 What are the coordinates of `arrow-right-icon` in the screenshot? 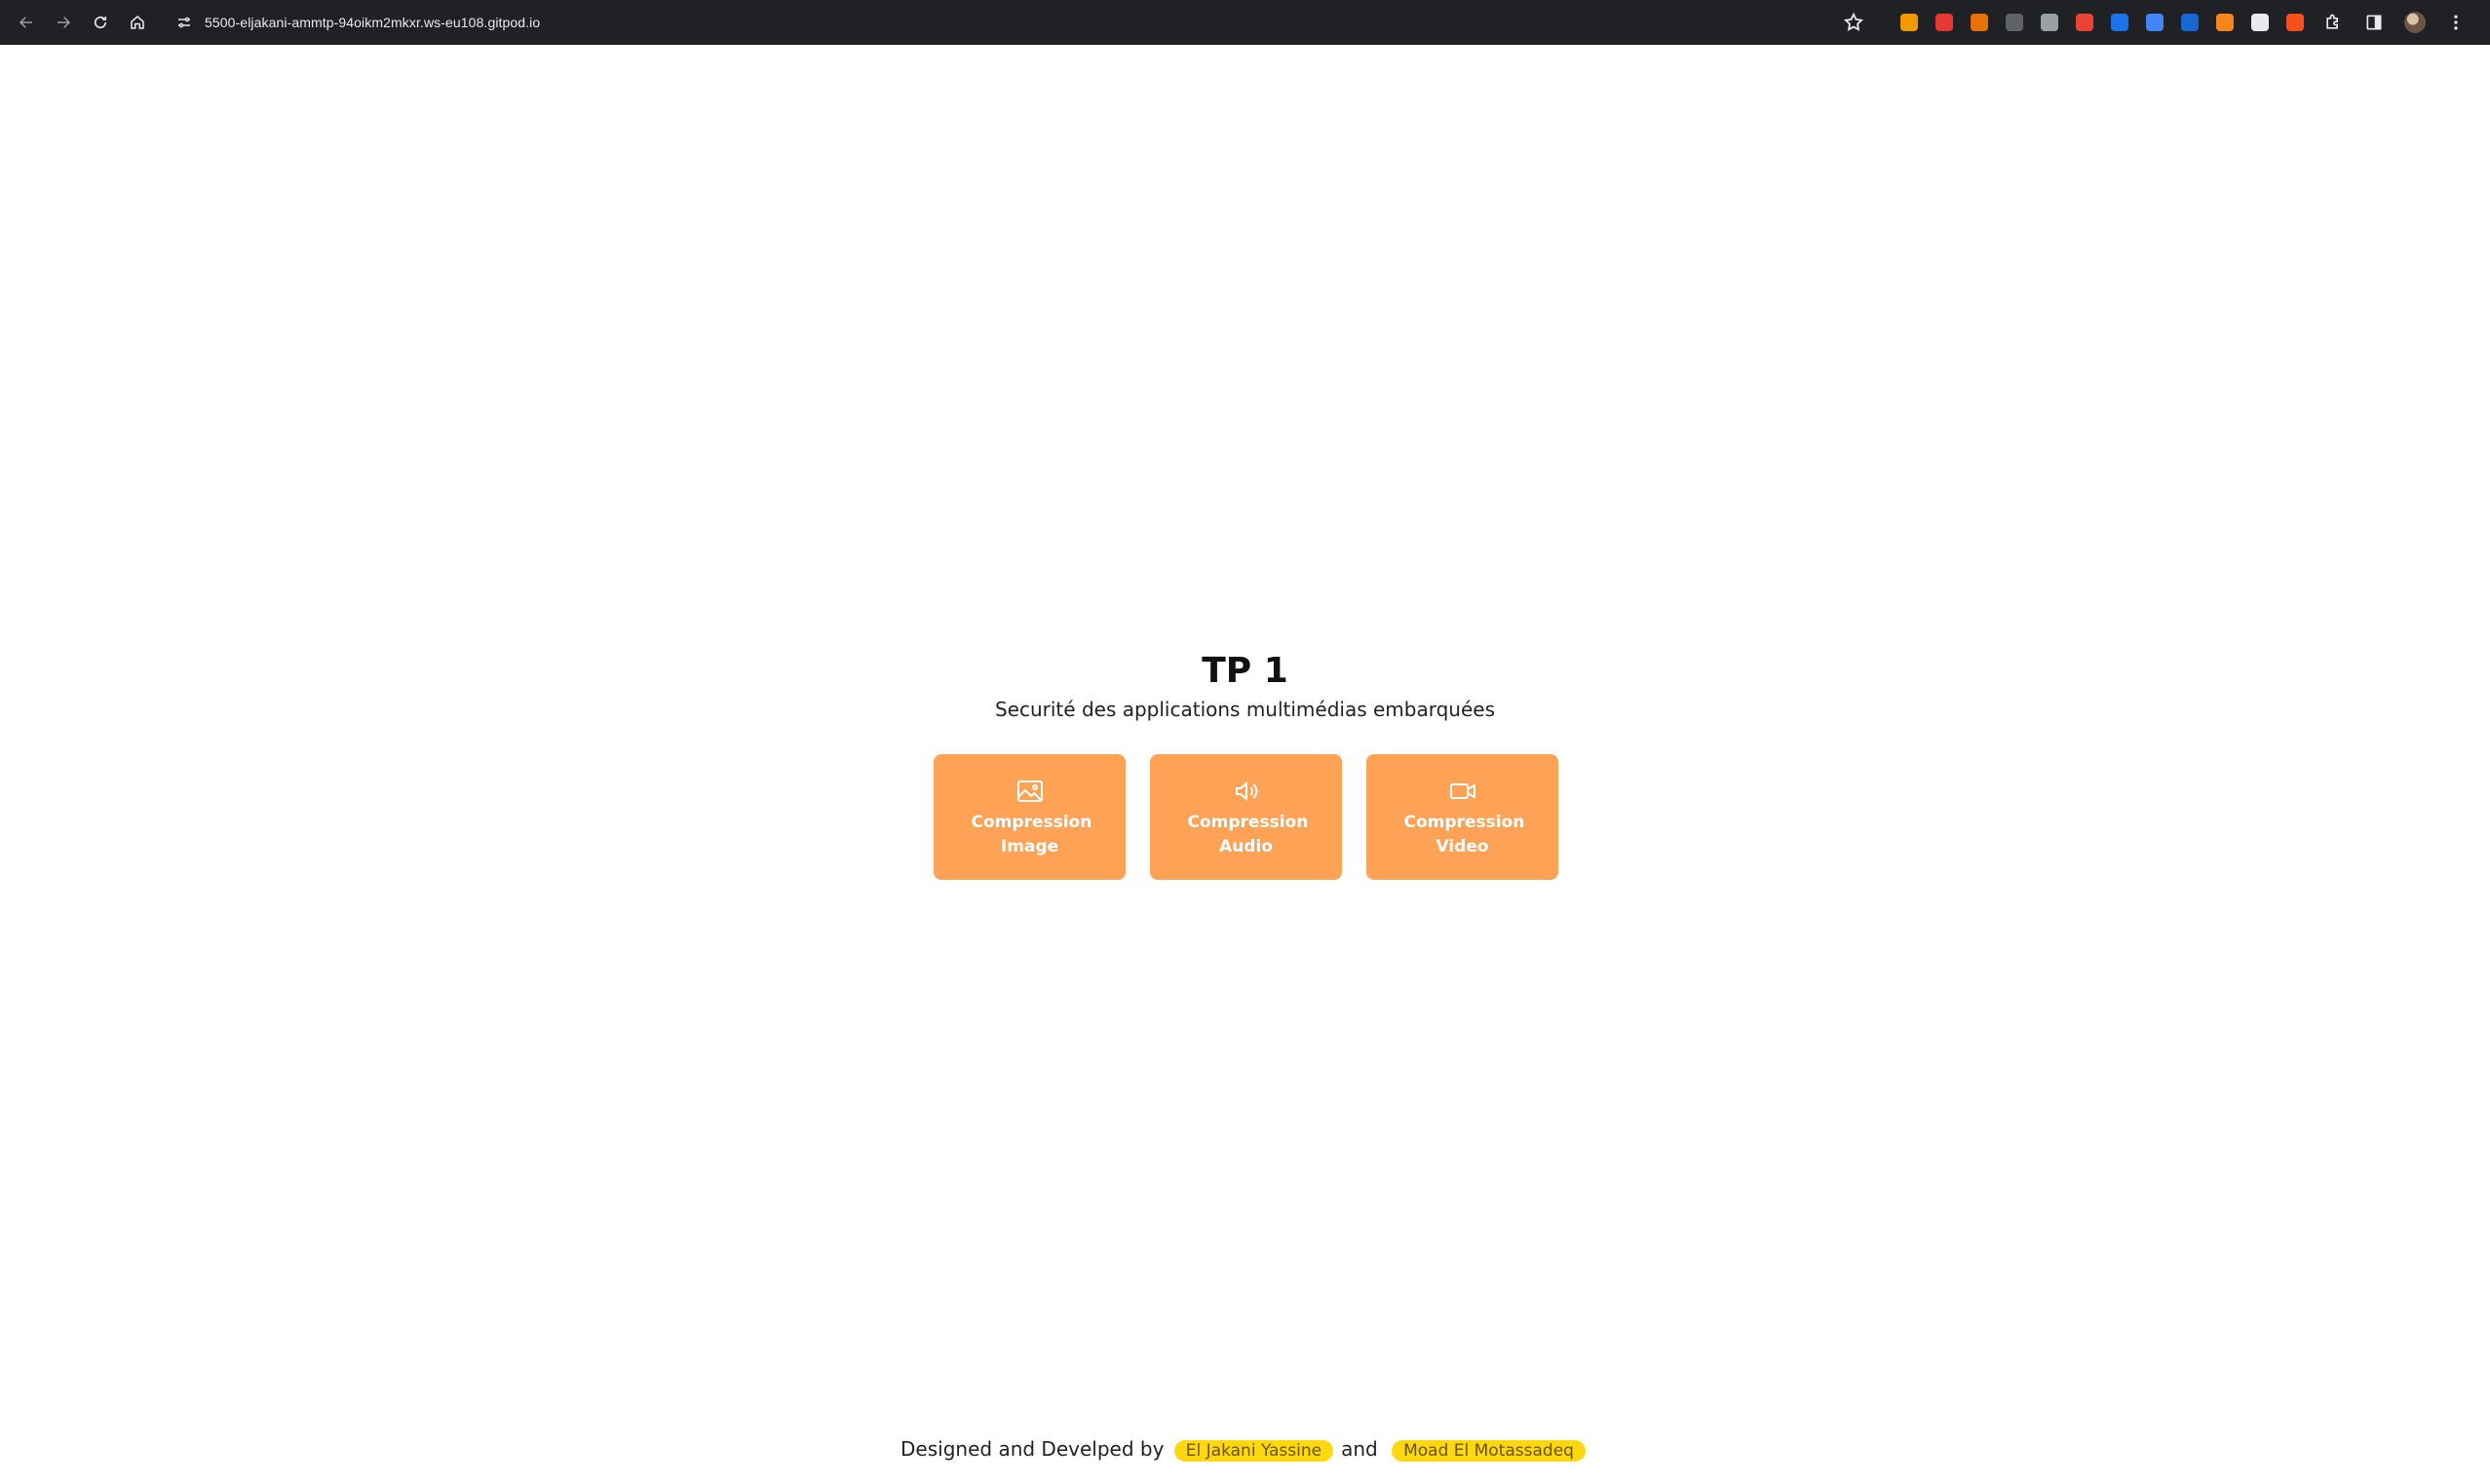 It's located at (64, 22).